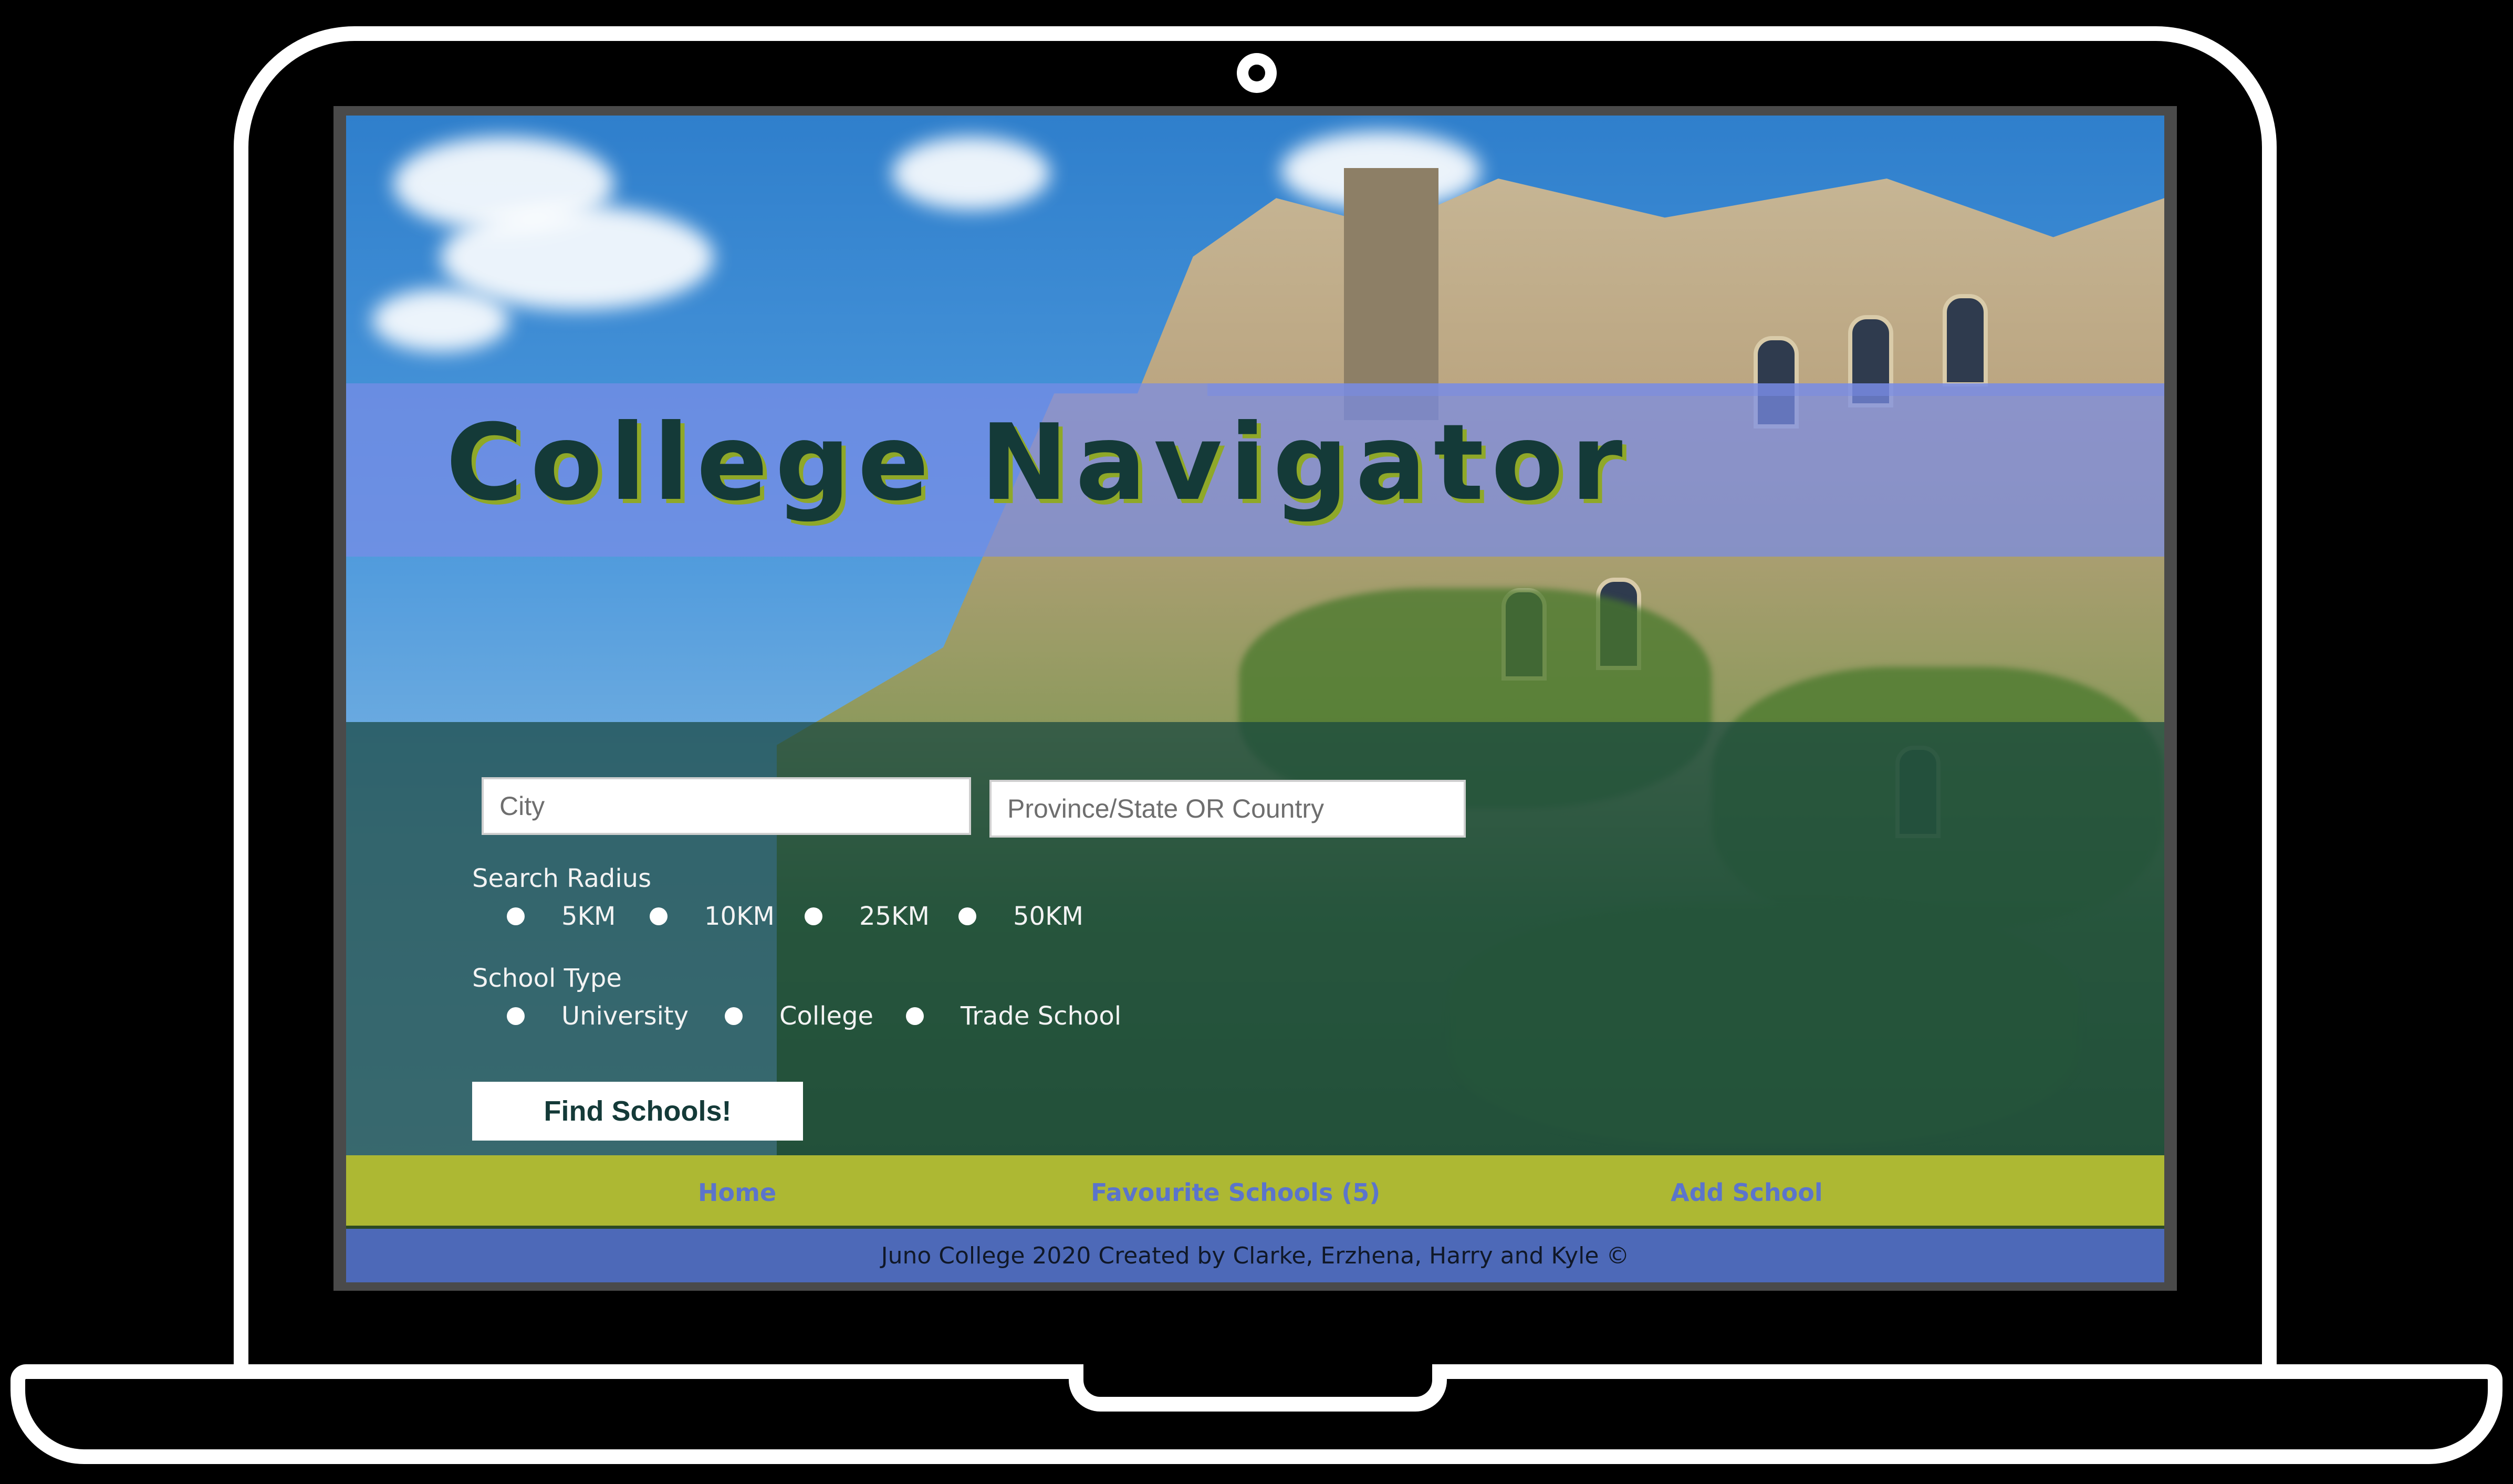 This screenshot has width=2513, height=1484. I want to click on school-type-options: University College Trade School, so click(814, 1016).